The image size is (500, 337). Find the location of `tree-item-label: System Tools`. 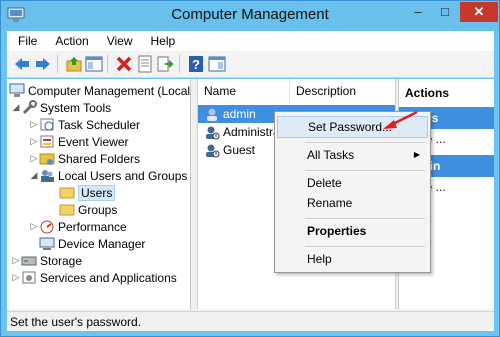

tree-item-label: System Tools is located at coordinates (76, 107).